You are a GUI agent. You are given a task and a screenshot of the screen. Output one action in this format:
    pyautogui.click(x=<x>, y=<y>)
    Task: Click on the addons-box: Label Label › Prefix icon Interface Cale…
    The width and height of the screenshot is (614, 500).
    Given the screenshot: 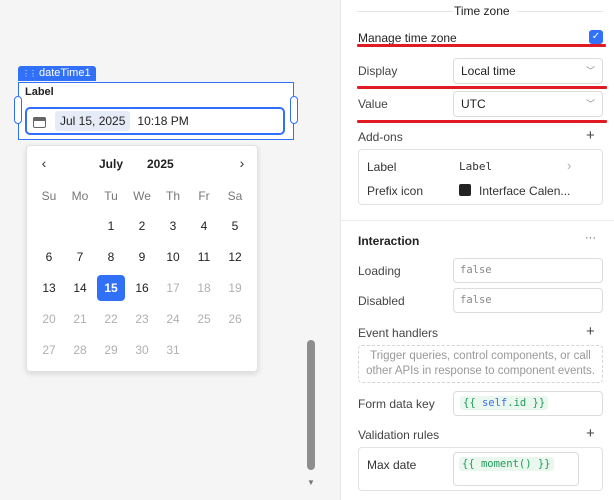 What is the action you would take?
    pyautogui.click(x=480, y=177)
    